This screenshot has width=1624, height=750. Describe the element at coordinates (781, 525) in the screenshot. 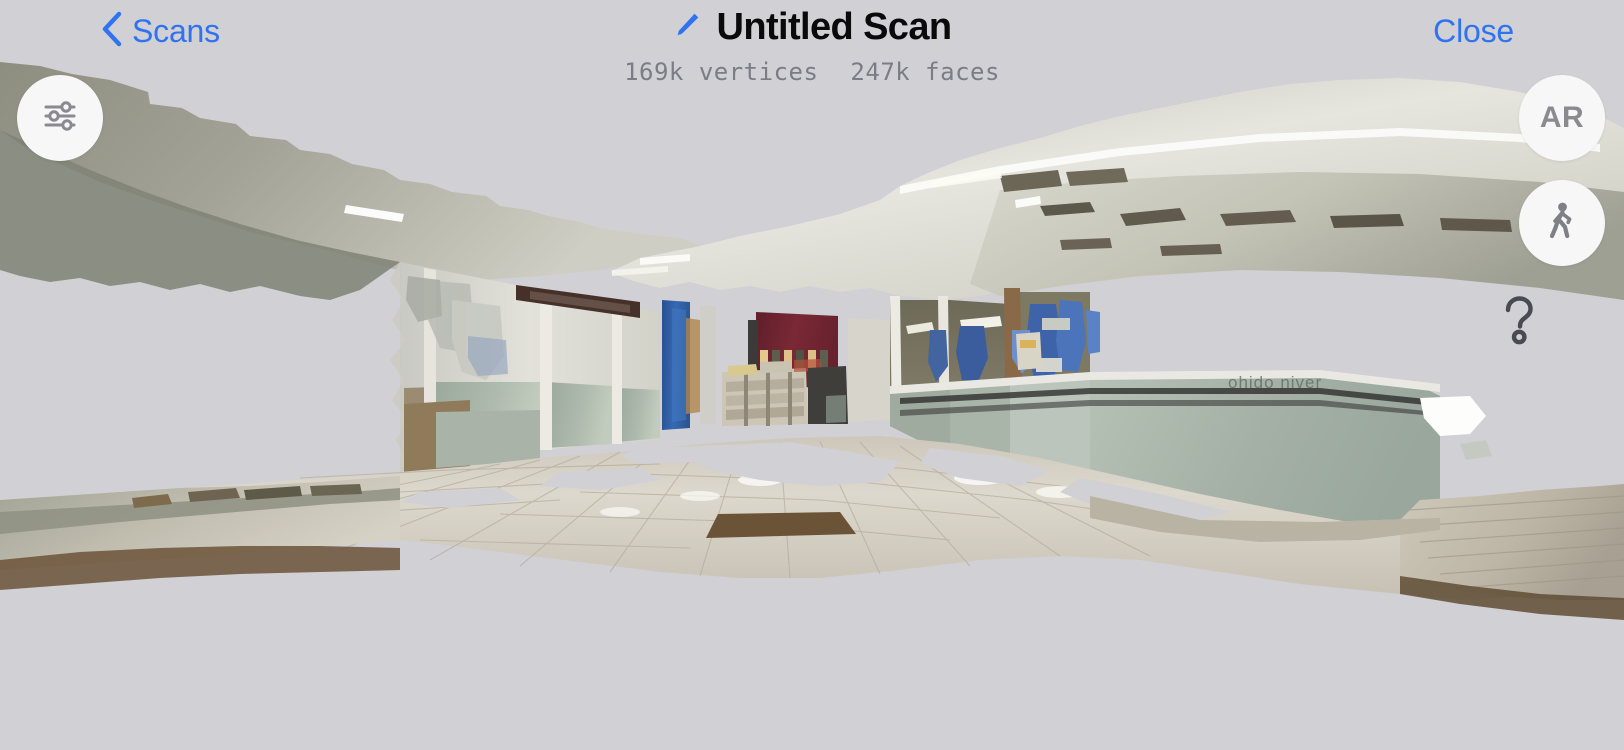

I see `mesh-floor-mat` at that location.